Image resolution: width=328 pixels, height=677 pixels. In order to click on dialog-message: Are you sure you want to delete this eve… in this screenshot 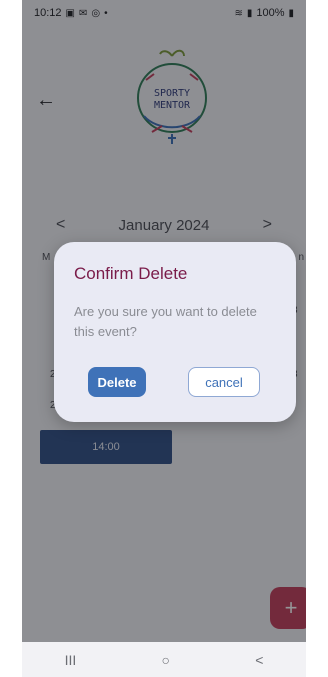, I will do `click(165, 321)`.